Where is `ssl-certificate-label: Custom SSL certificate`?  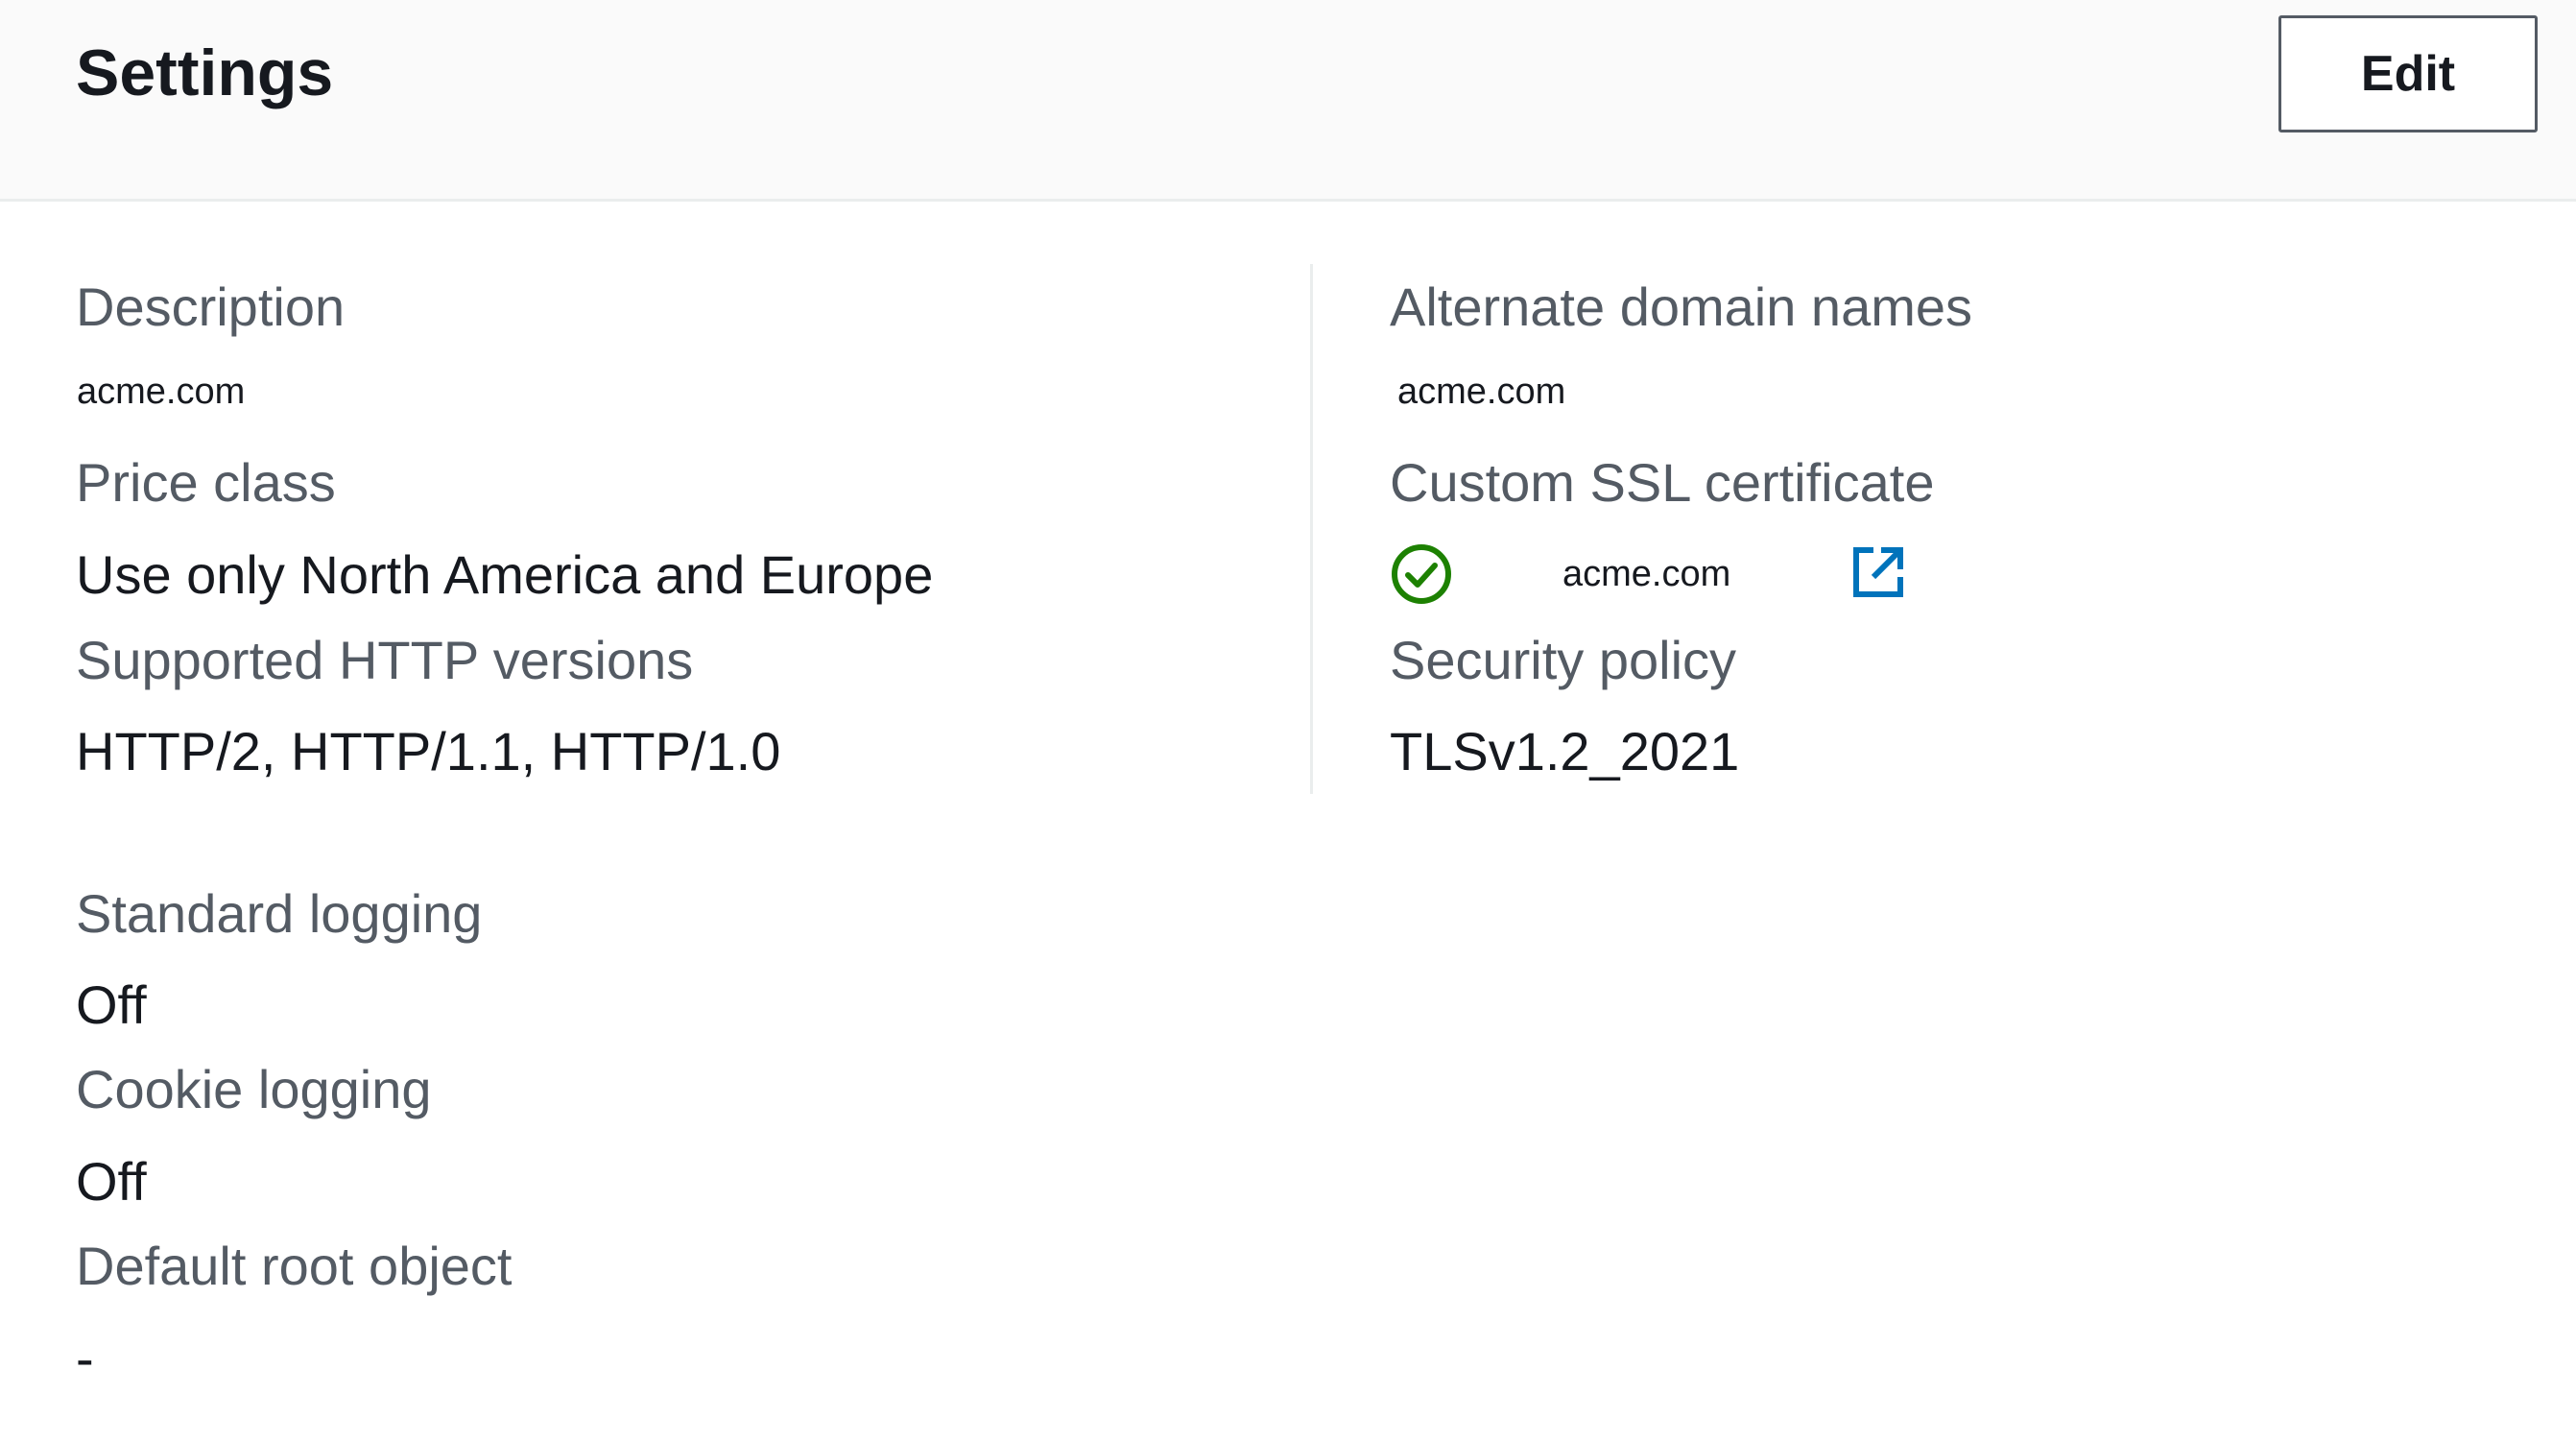 ssl-certificate-label: Custom SSL certificate is located at coordinates (1662, 482).